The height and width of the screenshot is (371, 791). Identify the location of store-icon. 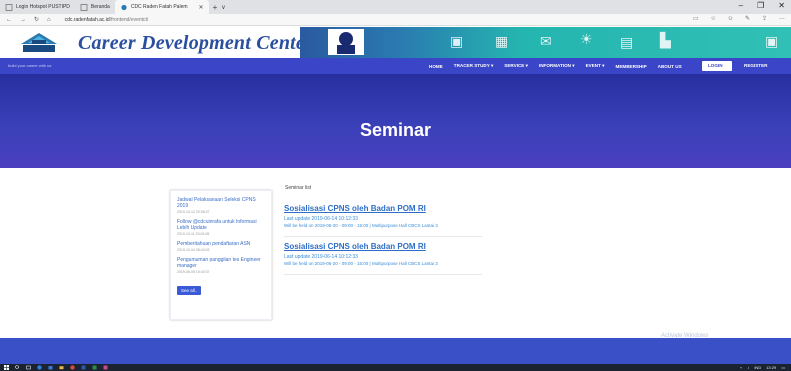
(50, 367).